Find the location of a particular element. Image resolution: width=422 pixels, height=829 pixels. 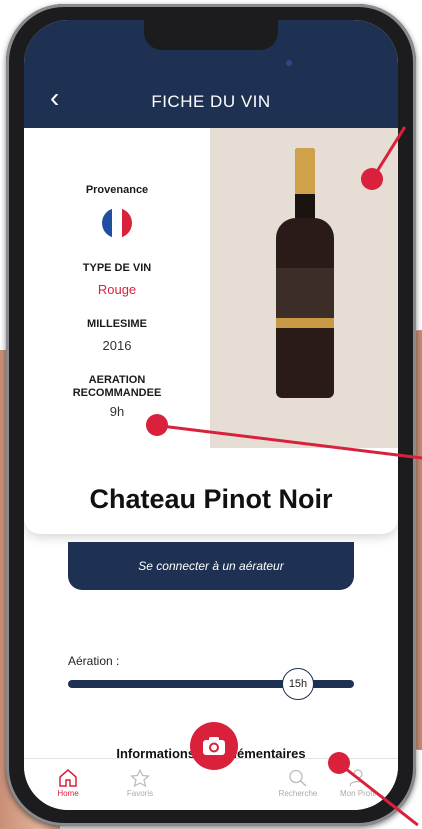

camera-icon is located at coordinates (214, 746).